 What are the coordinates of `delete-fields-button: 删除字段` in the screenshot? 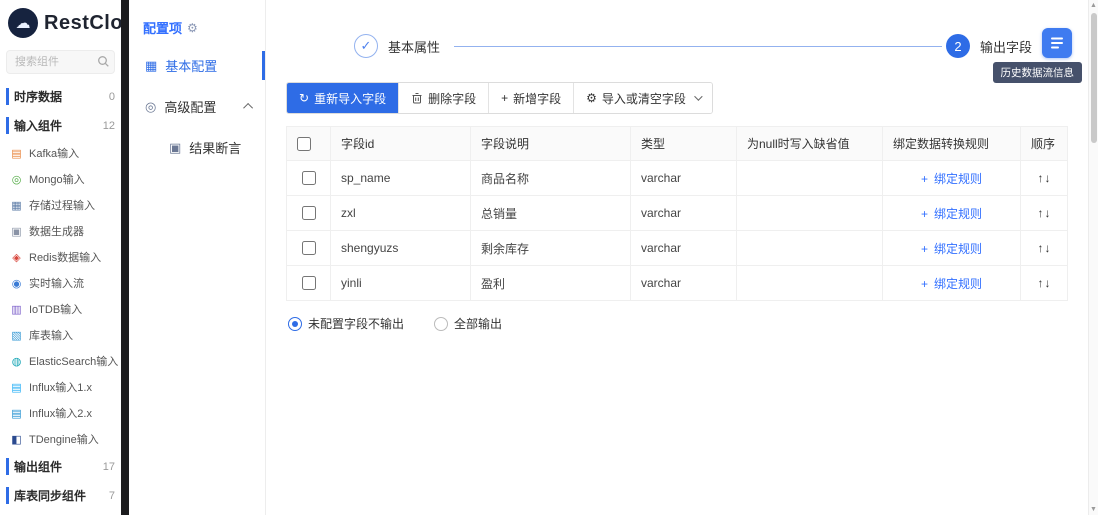 It's located at (443, 98).